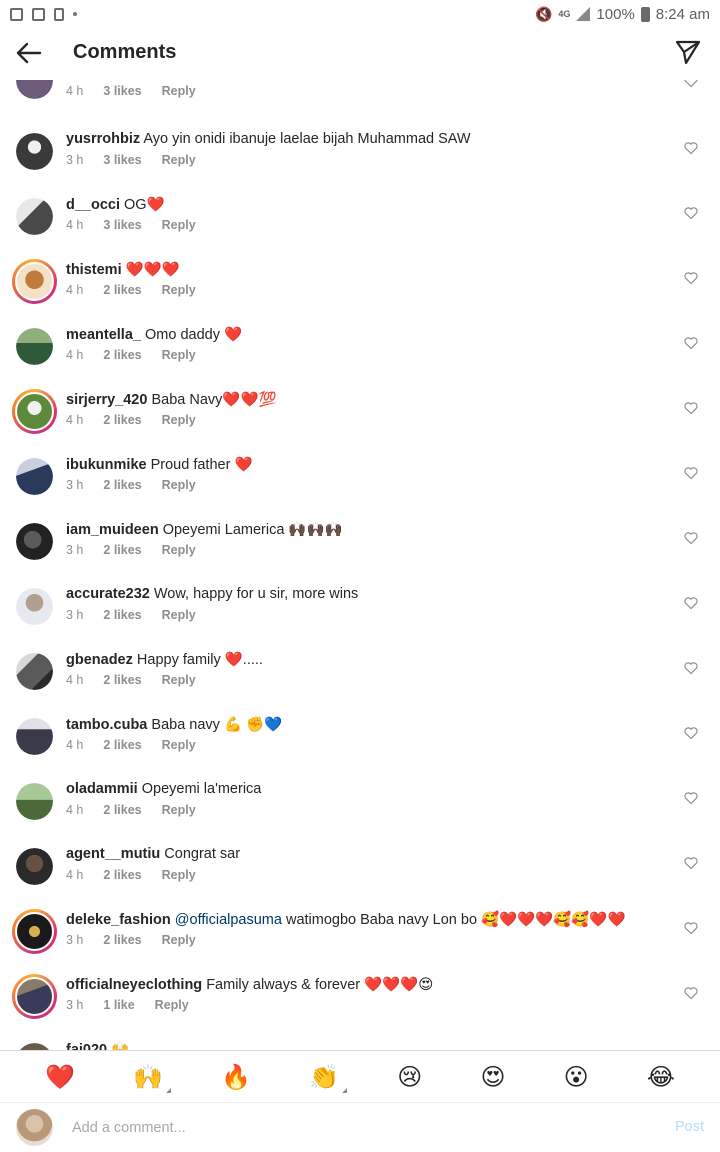  What do you see at coordinates (252, 530) in the screenshot?
I see `comment-body: Opeyemi Lamerica 🙌🏿🙌🏿🙌🏿` at bounding box center [252, 530].